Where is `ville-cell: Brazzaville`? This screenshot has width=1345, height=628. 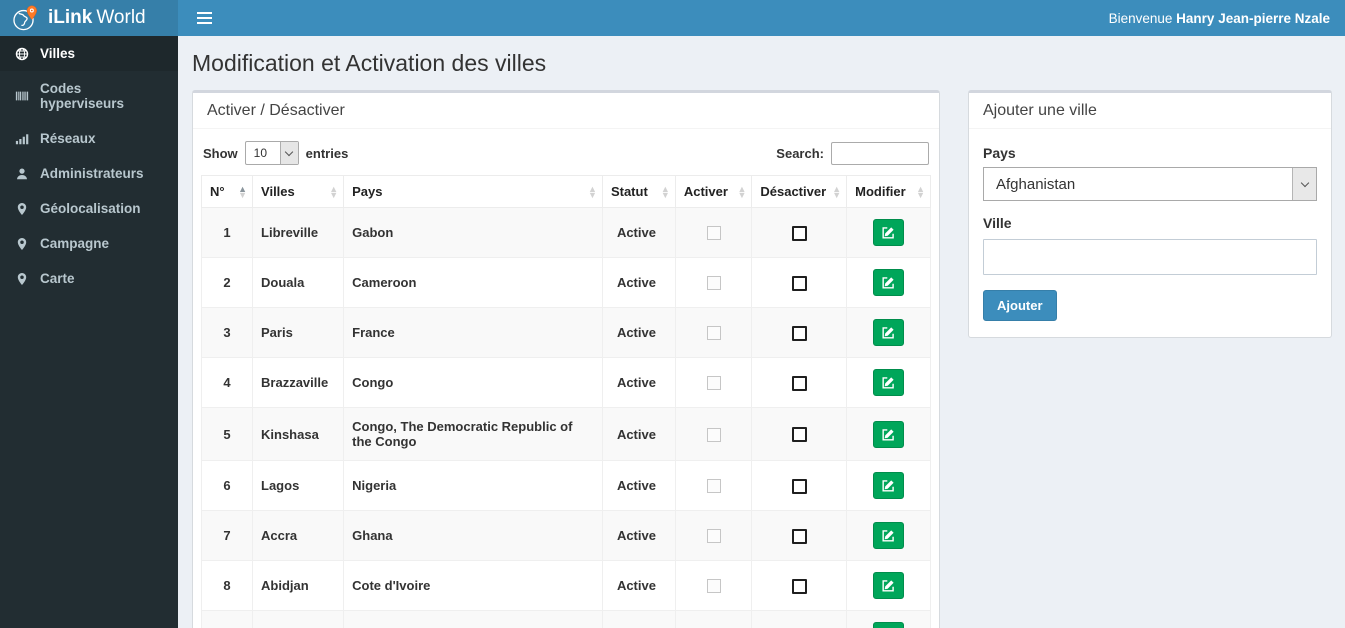 ville-cell: Brazzaville is located at coordinates (298, 382).